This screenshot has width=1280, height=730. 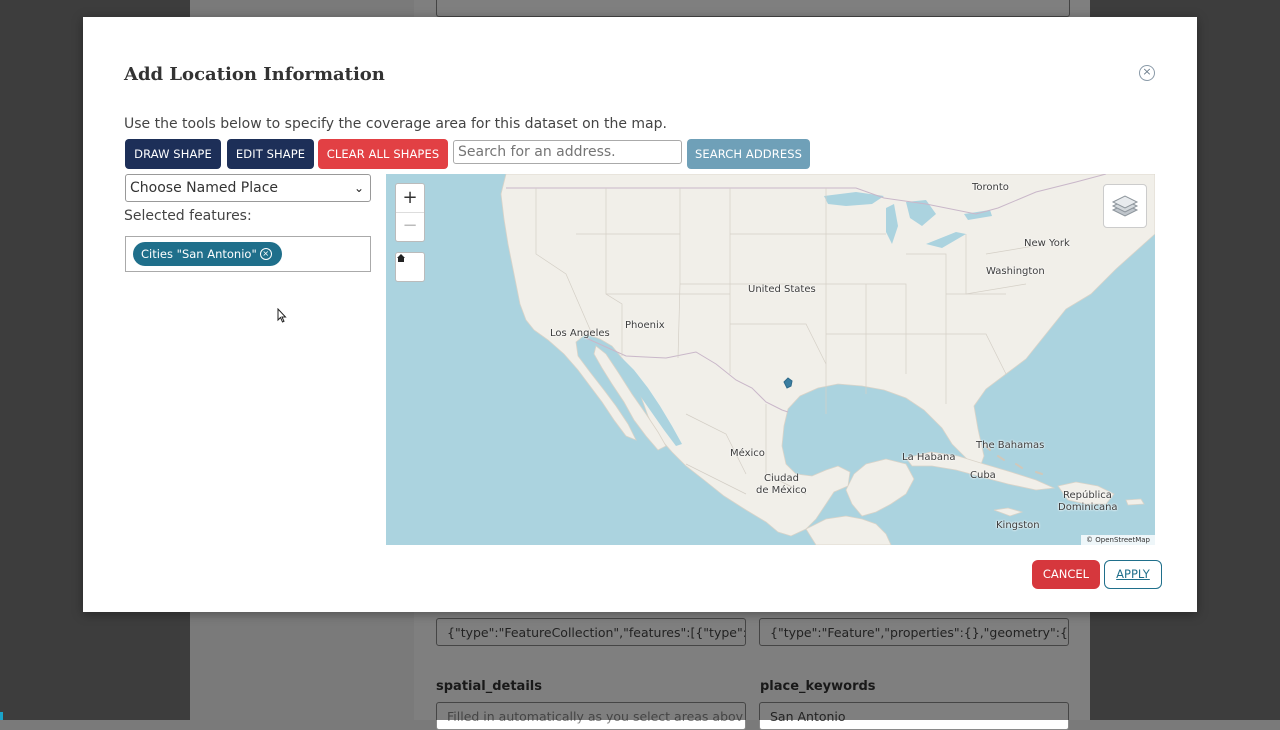 What do you see at coordinates (1147, 73) in the screenshot?
I see `close-icon: ×` at bounding box center [1147, 73].